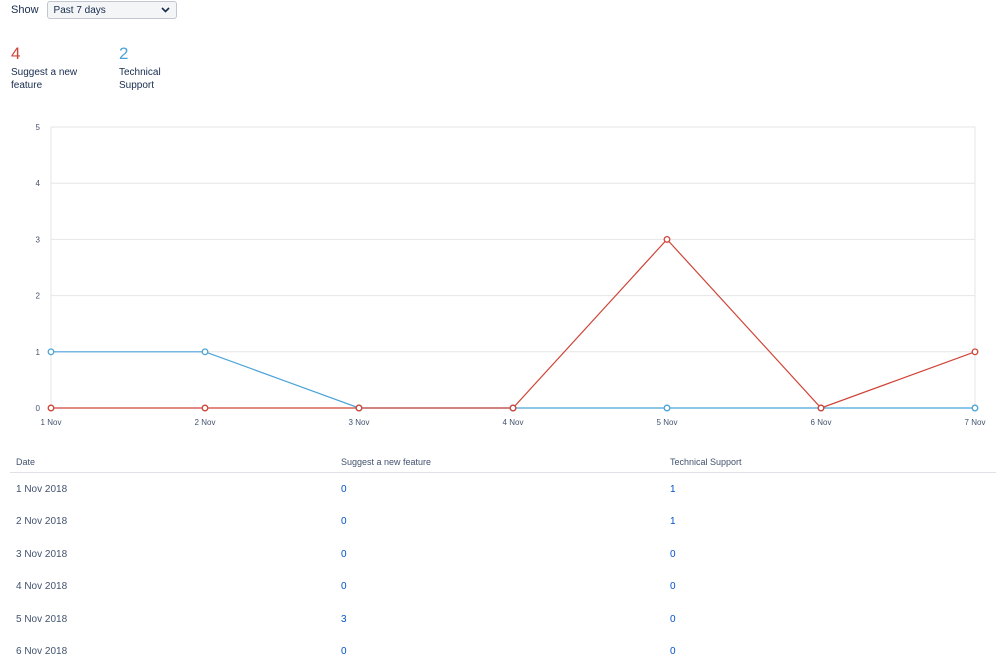  I want to click on table-row: 1 Nov 2018 0 1, so click(503, 489).